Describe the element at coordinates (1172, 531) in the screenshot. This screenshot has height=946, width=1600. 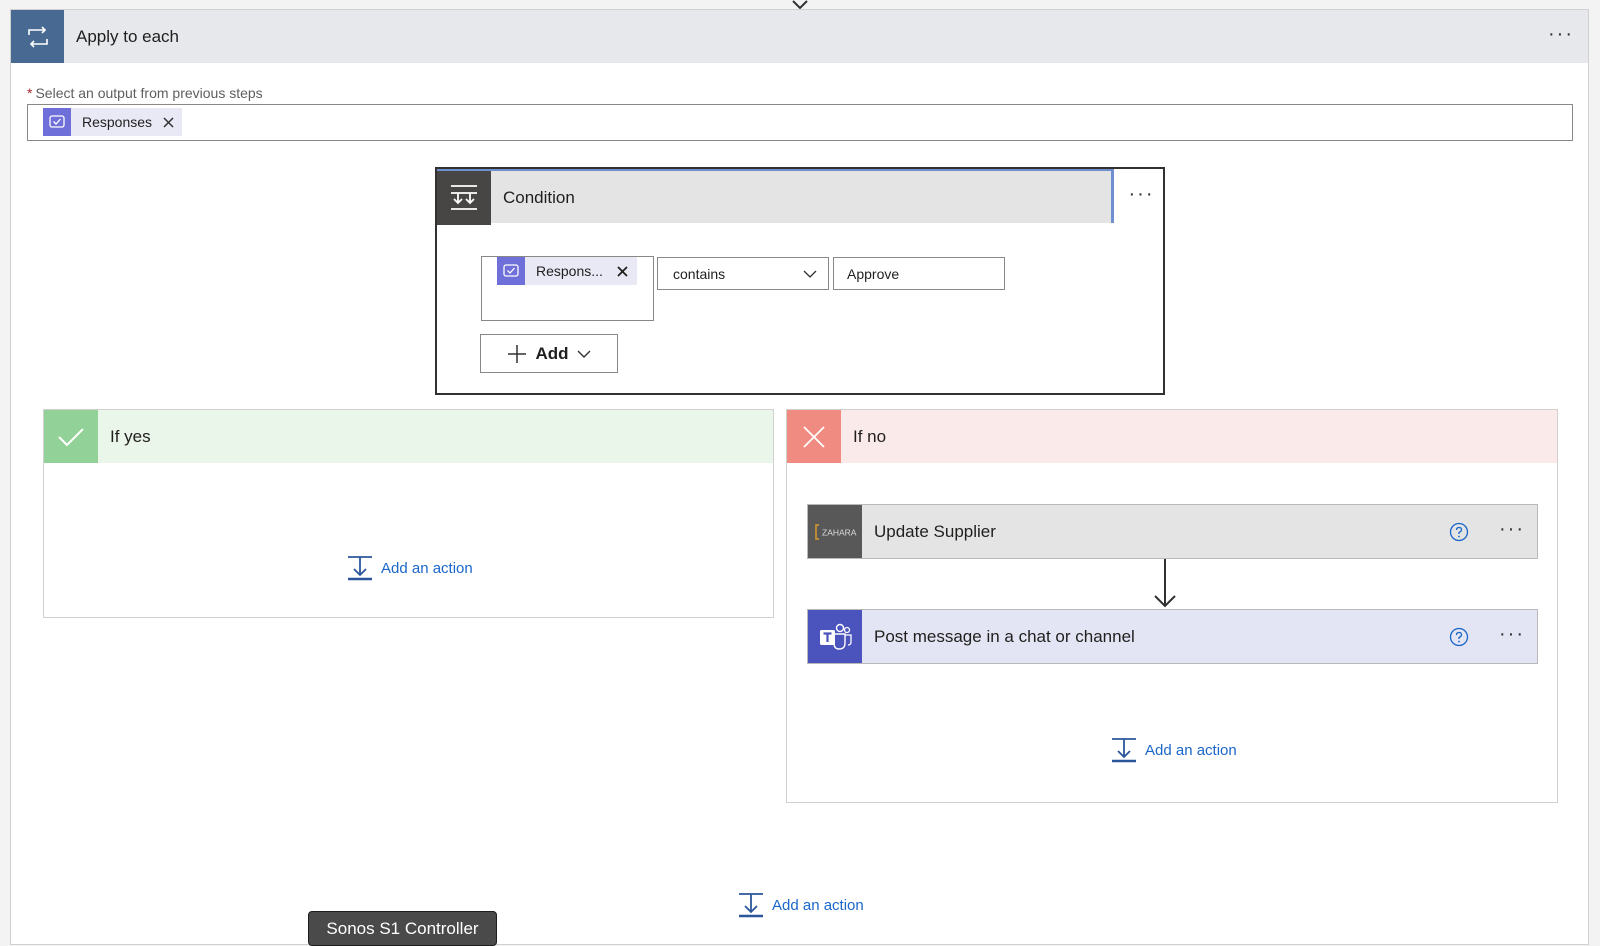
I see `update-supplier-action: ZAHARA Update Supplier ···` at that location.